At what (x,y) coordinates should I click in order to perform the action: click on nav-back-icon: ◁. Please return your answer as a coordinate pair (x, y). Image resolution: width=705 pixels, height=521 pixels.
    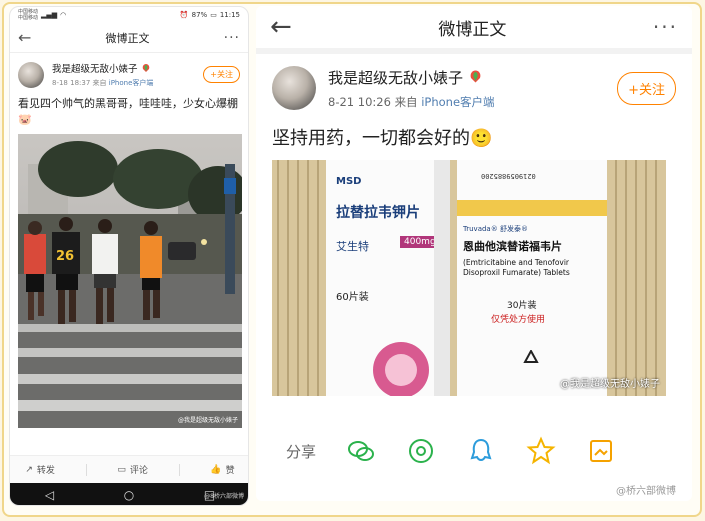
    Looking at the image, I should click on (49, 495).